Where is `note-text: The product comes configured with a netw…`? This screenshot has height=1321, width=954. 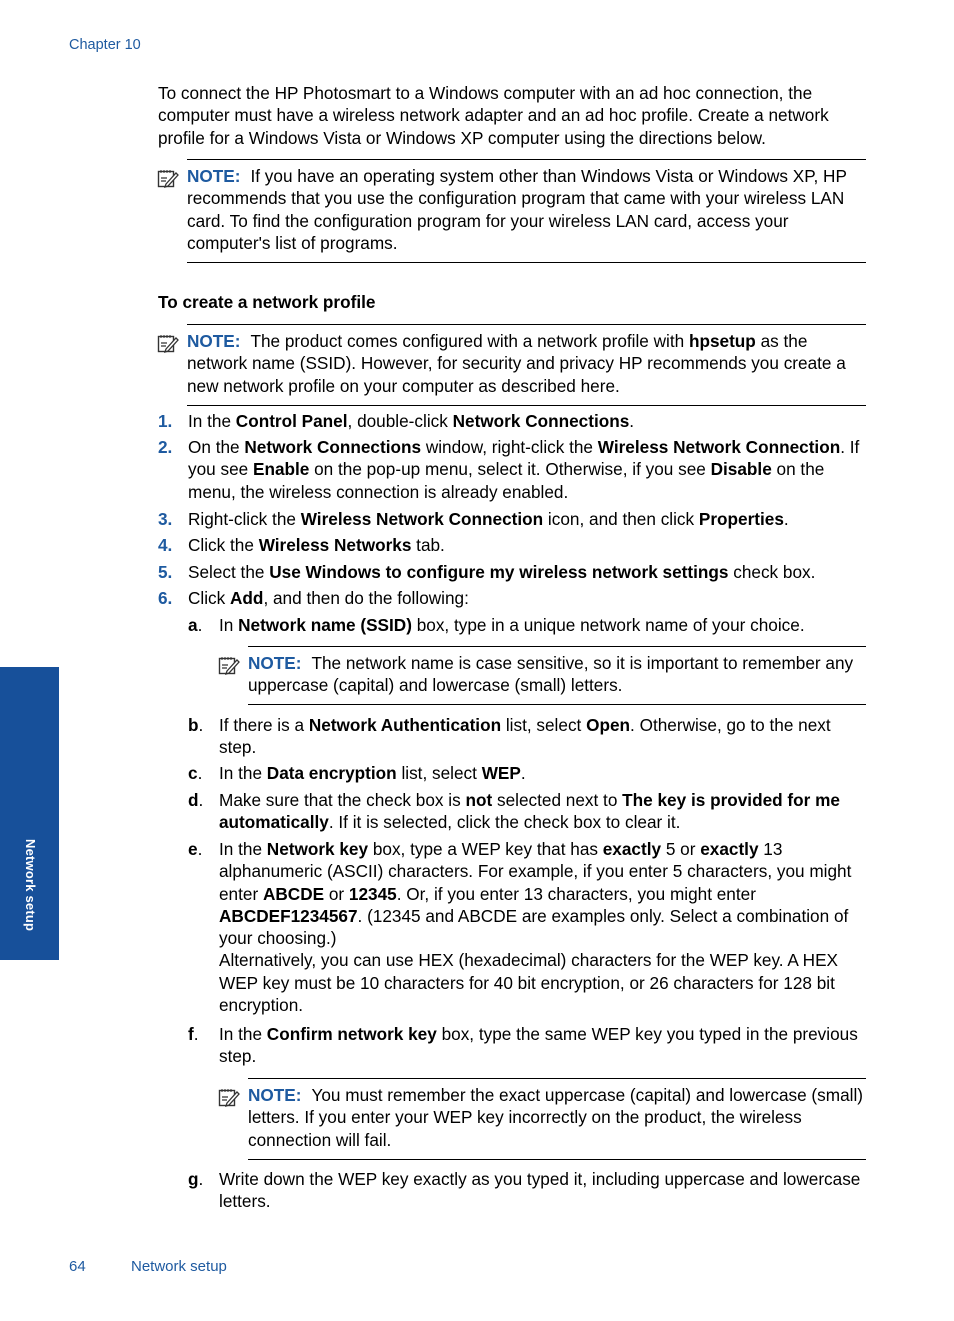
note-text: The product comes configured with a netw… is located at coordinates (516, 363).